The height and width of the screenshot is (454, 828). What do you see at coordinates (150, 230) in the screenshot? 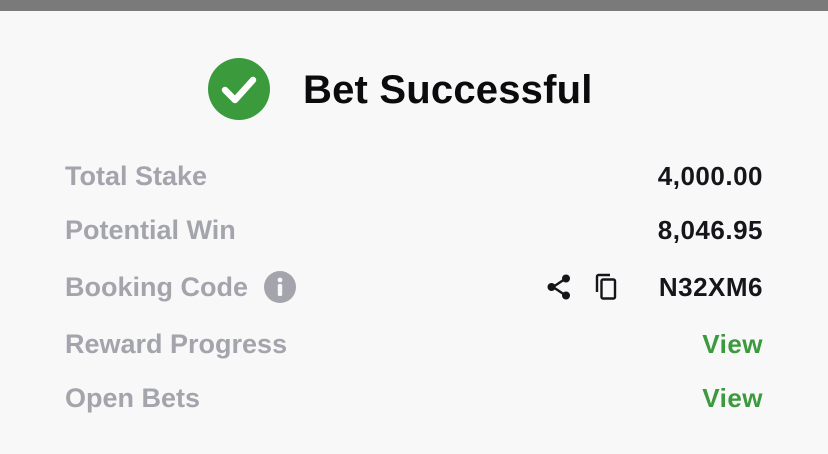
I see `potential-win-label: Potential Win` at bounding box center [150, 230].